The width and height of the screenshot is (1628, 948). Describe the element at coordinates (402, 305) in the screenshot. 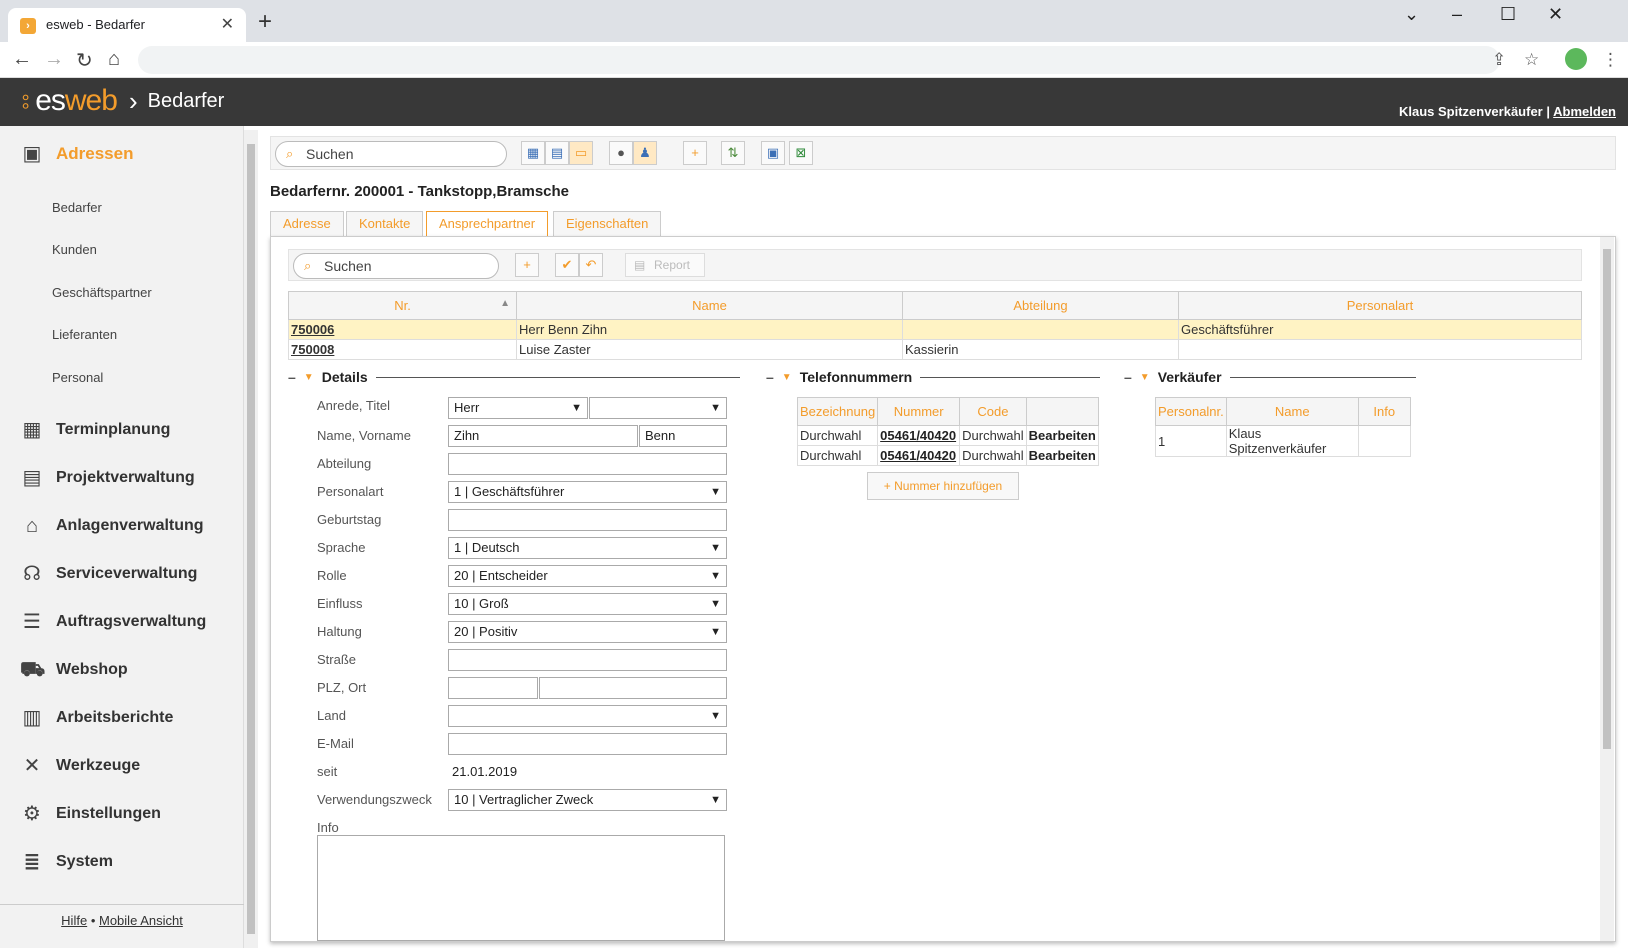

I see `column-header-nr: Nr. ▲` at that location.